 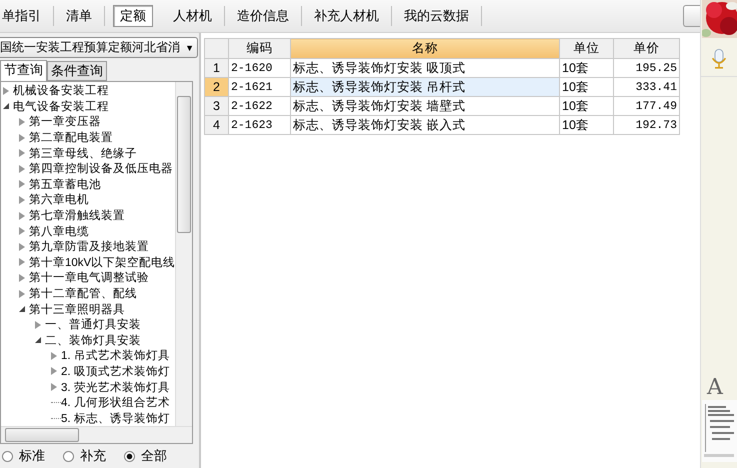 I want to click on toolbar-button, so click(x=691, y=16).